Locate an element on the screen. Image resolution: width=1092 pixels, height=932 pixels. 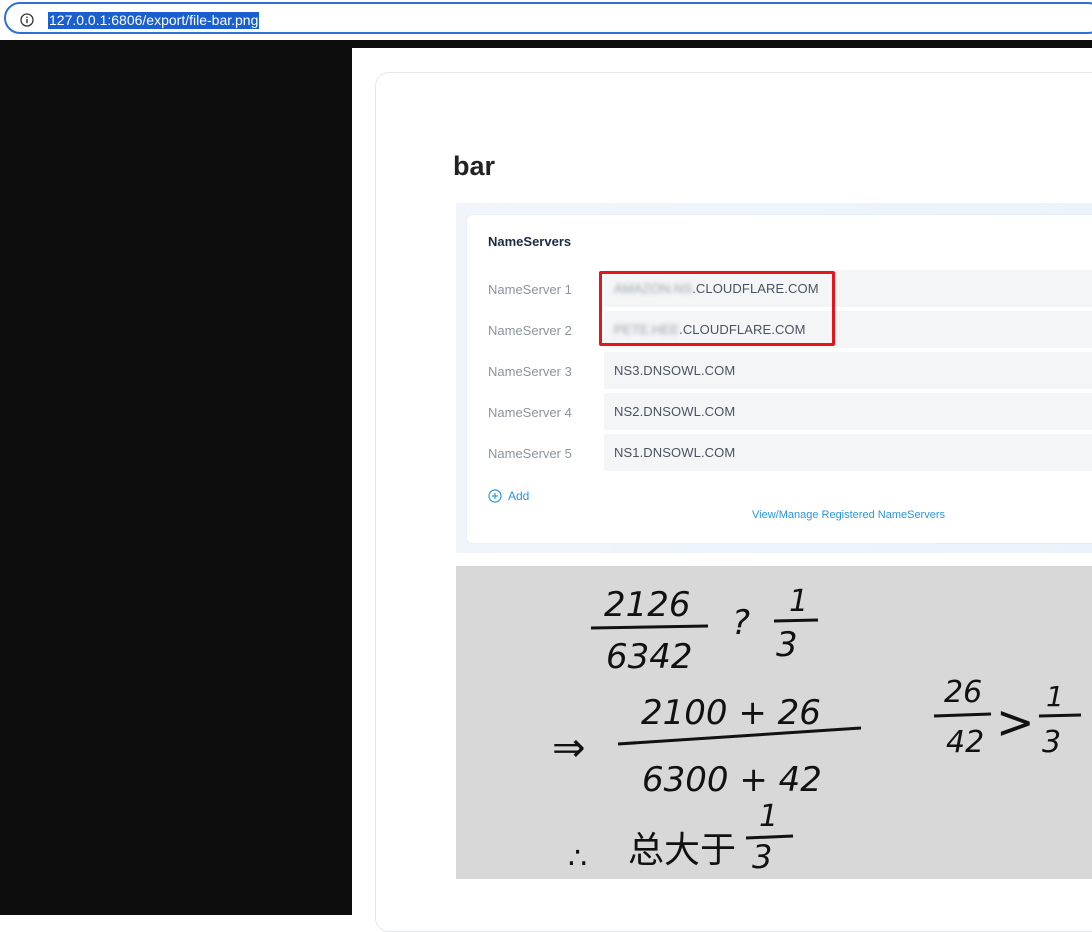
hw-line2-numerator: 2100 + 26 is located at coordinates (731, 713).